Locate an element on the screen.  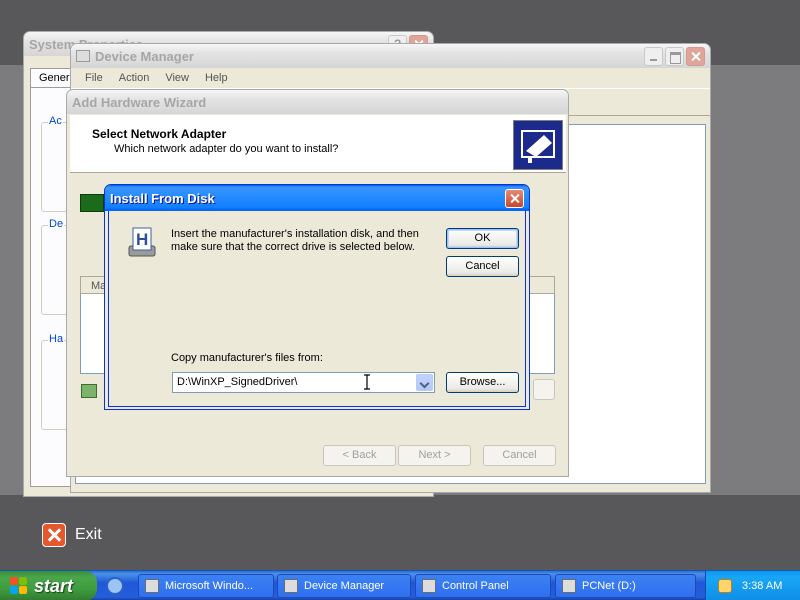
next-button: Next > is located at coordinates (434, 455).